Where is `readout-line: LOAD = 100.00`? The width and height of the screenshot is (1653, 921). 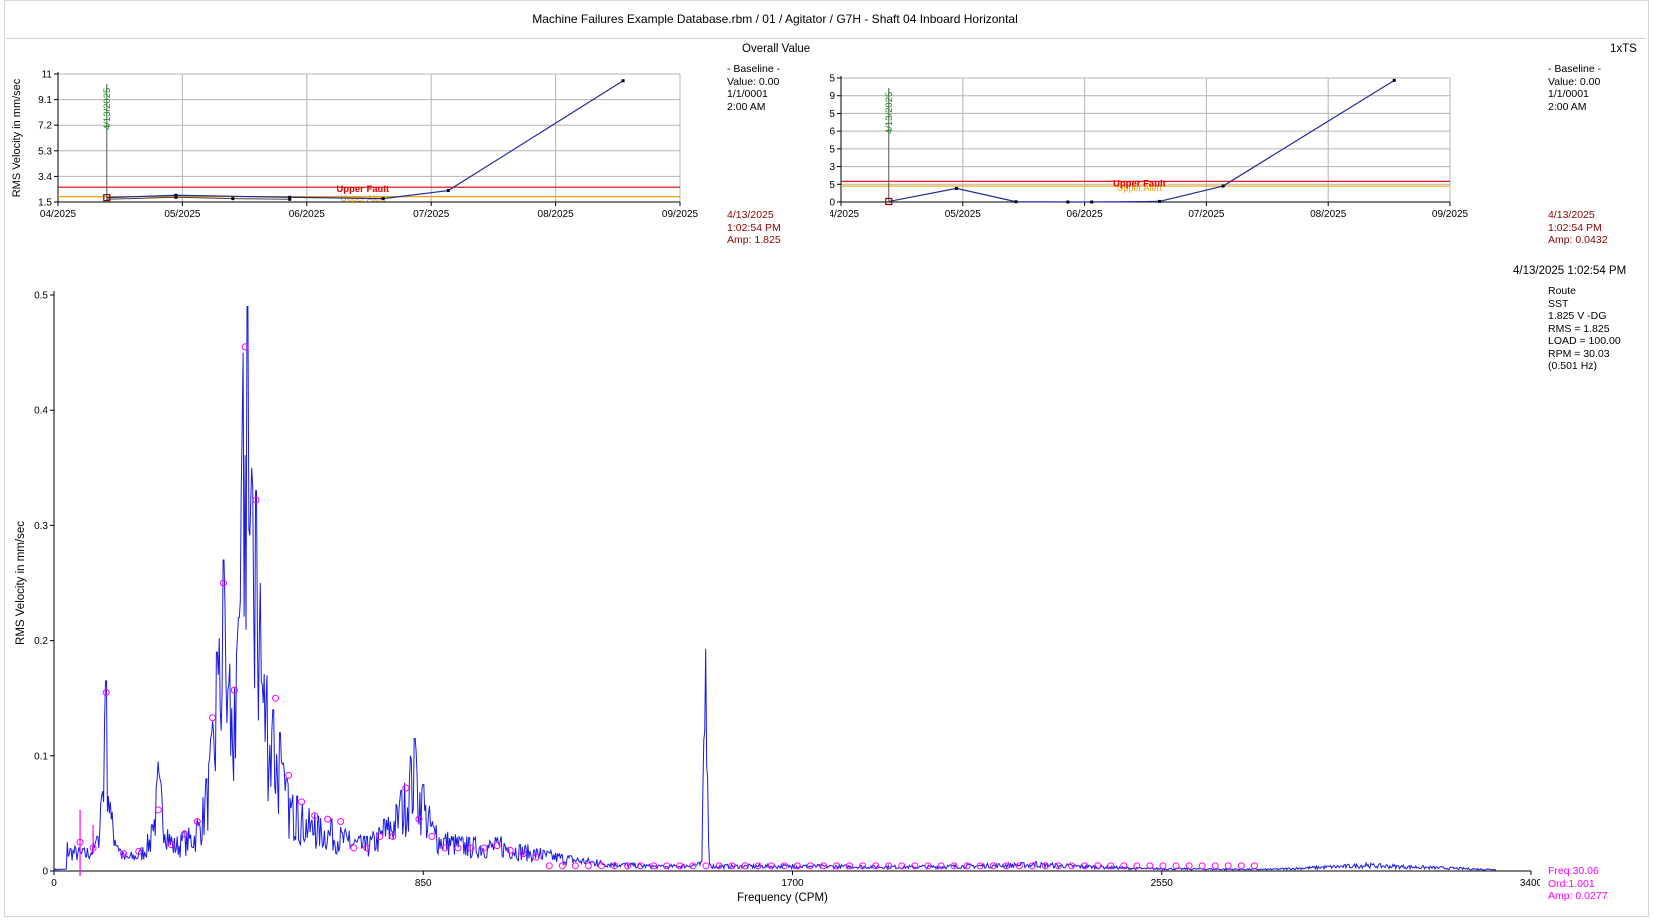
readout-line: LOAD = 100.00 is located at coordinates (1584, 341).